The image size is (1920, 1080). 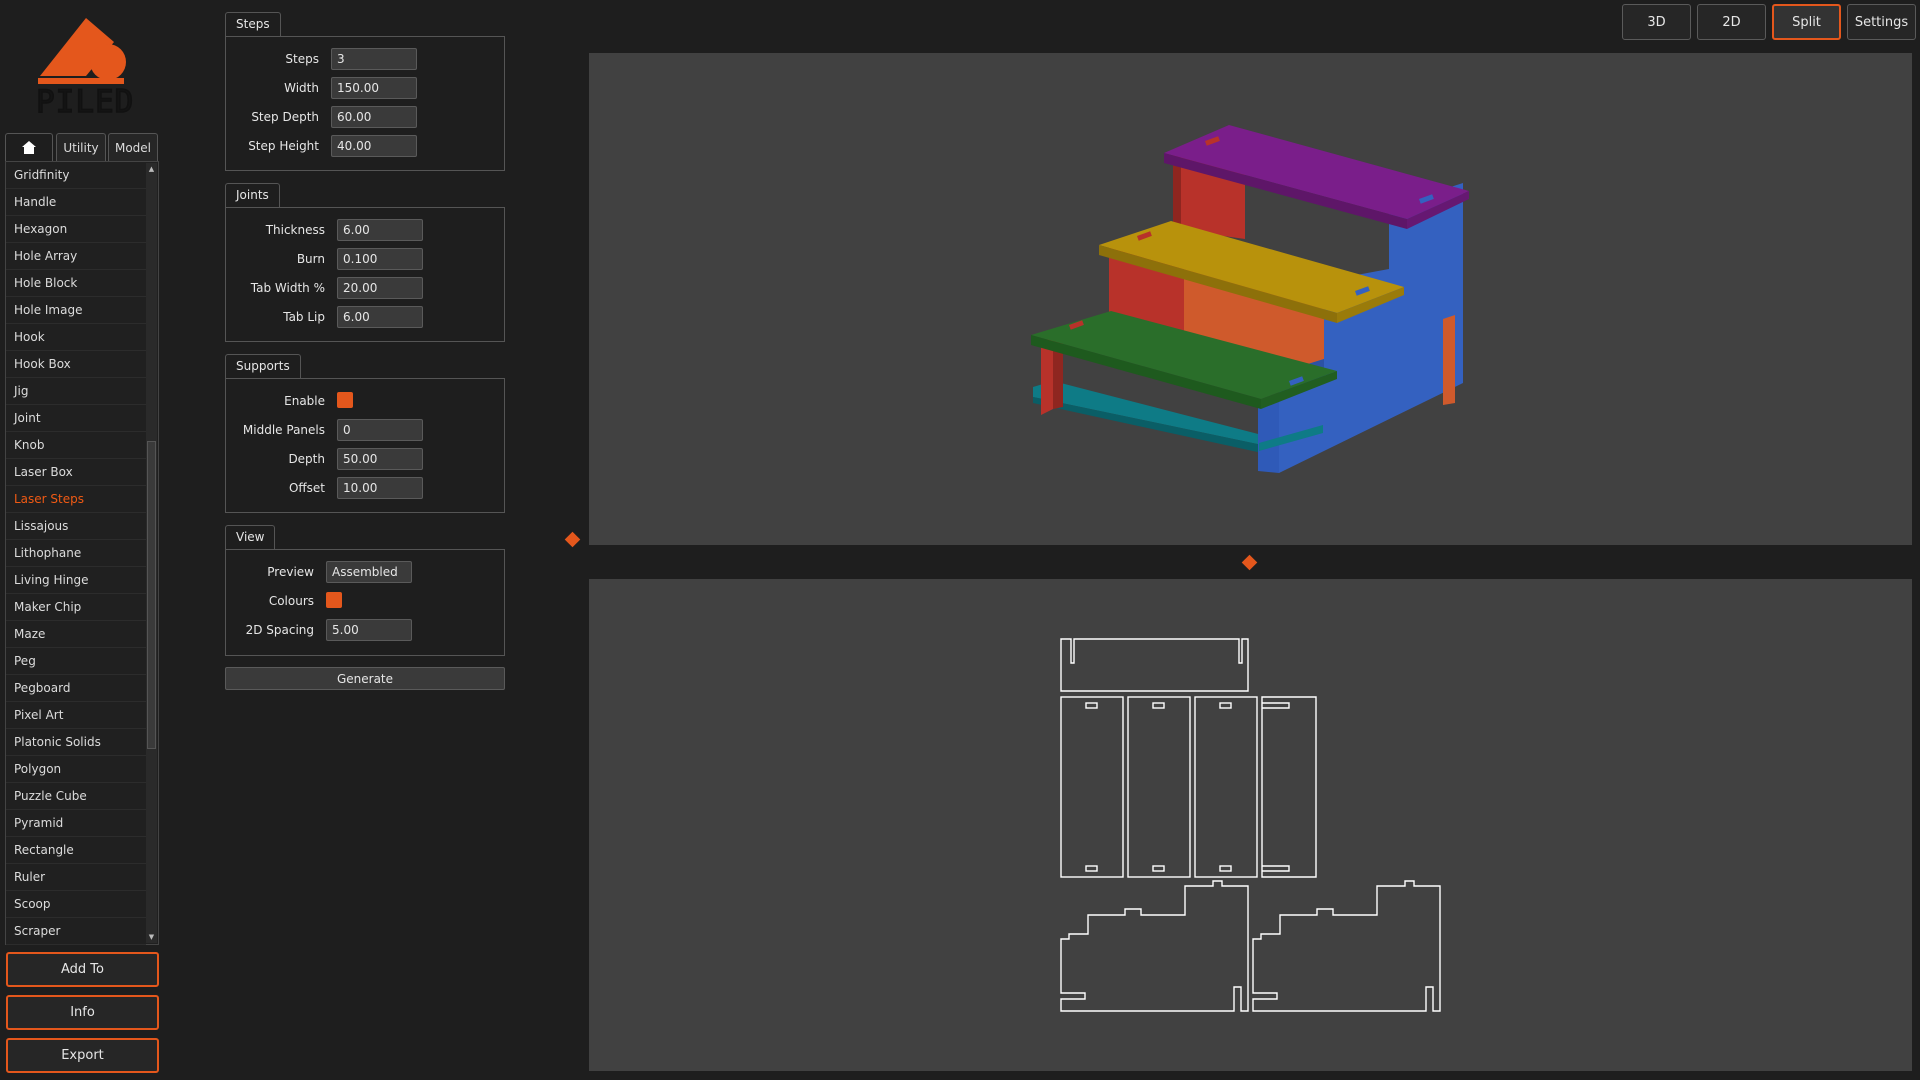 What do you see at coordinates (1449, 360) in the screenshot?
I see `orange-support-right` at bounding box center [1449, 360].